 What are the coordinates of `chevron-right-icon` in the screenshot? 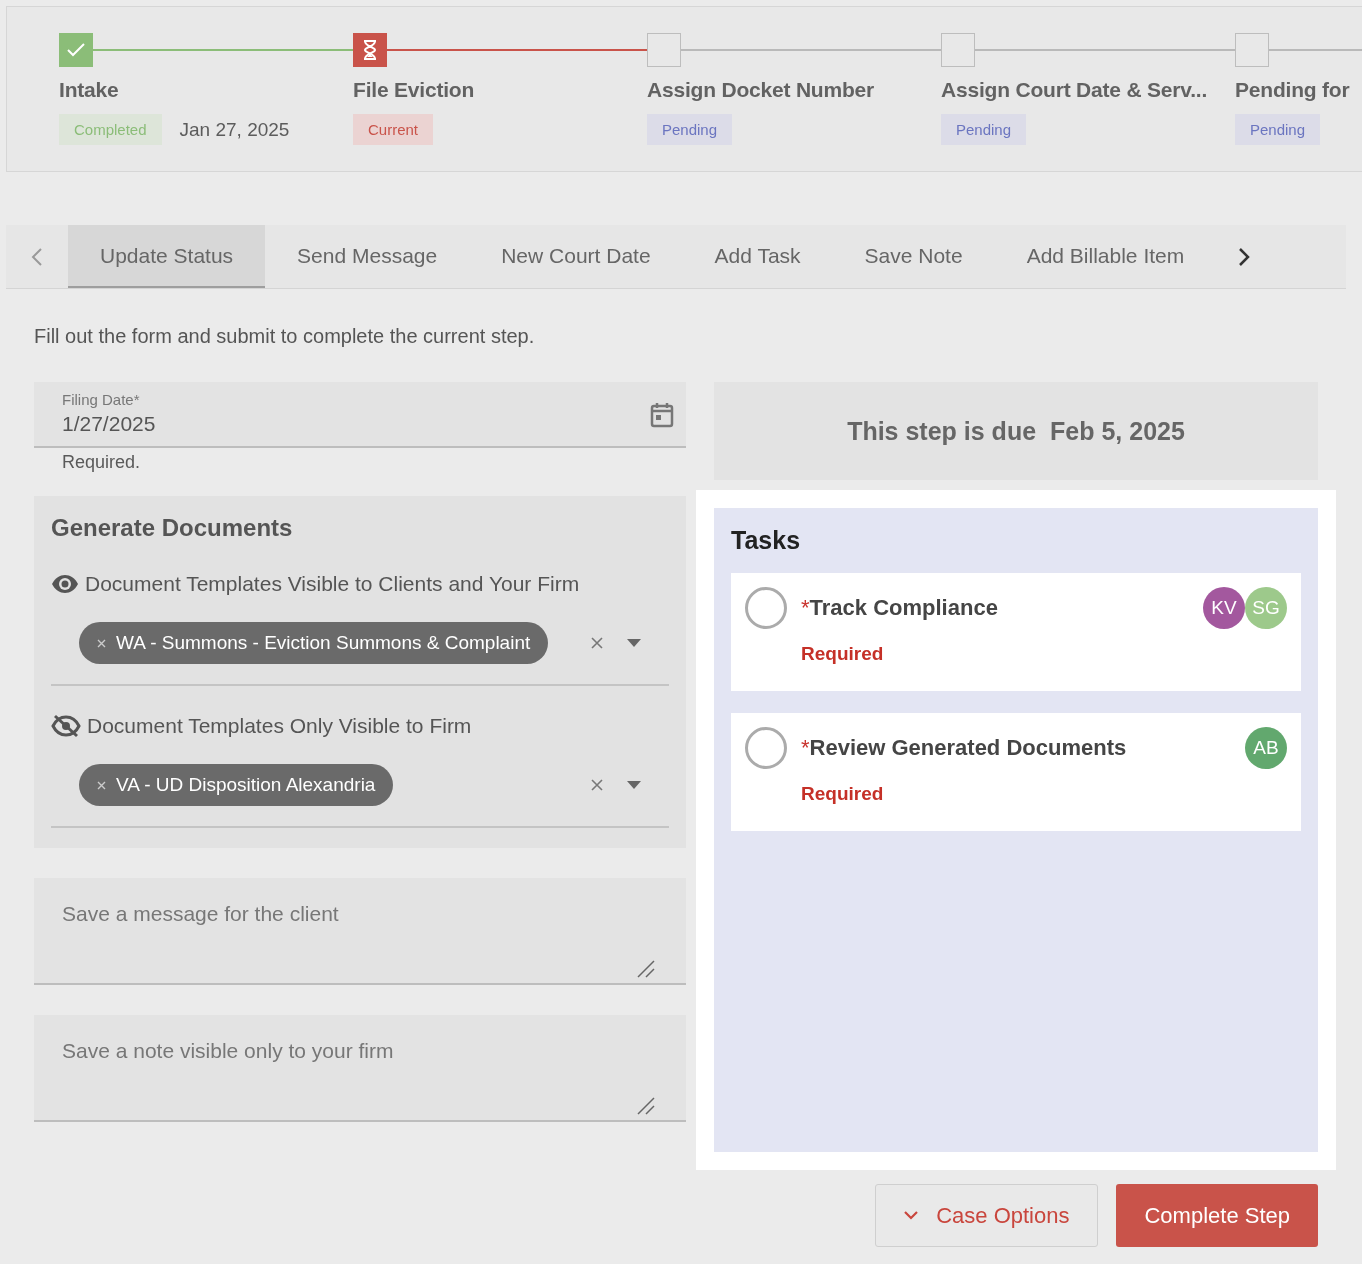 It's located at (1244, 256).